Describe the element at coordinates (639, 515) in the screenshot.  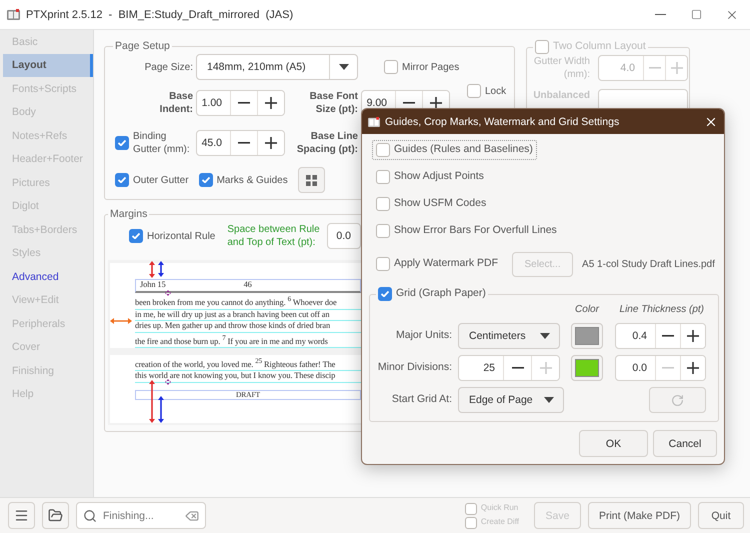
I see `print-button: Print (Make PDF)` at that location.